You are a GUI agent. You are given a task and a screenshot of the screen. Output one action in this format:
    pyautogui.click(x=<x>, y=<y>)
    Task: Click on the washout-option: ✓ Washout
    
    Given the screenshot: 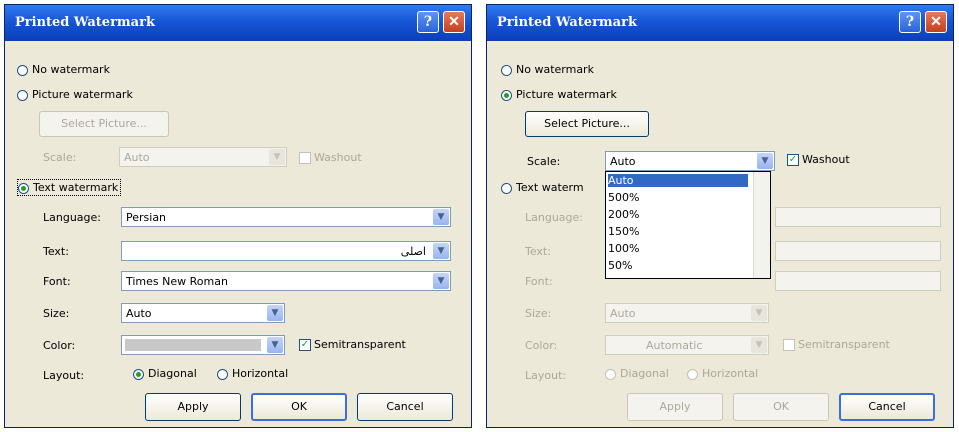 What is the action you would take?
    pyautogui.click(x=818, y=159)
    